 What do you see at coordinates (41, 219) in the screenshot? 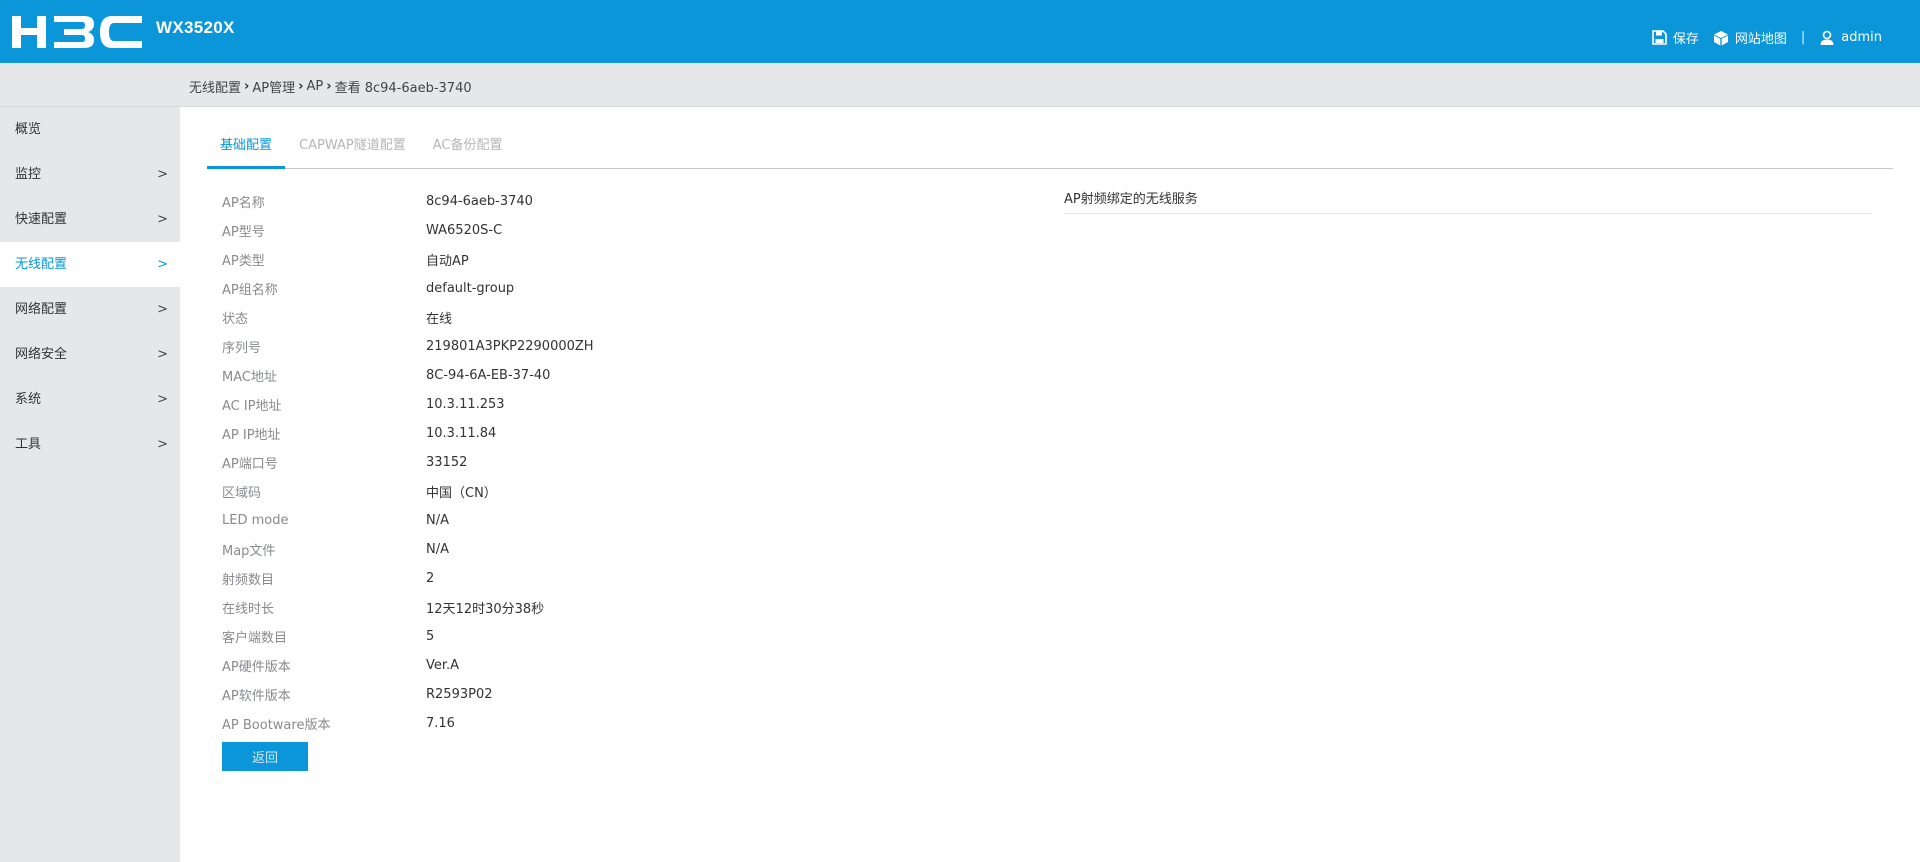
I see `sidebar-item-label: 快速配置` at bounding box center [41, 219].